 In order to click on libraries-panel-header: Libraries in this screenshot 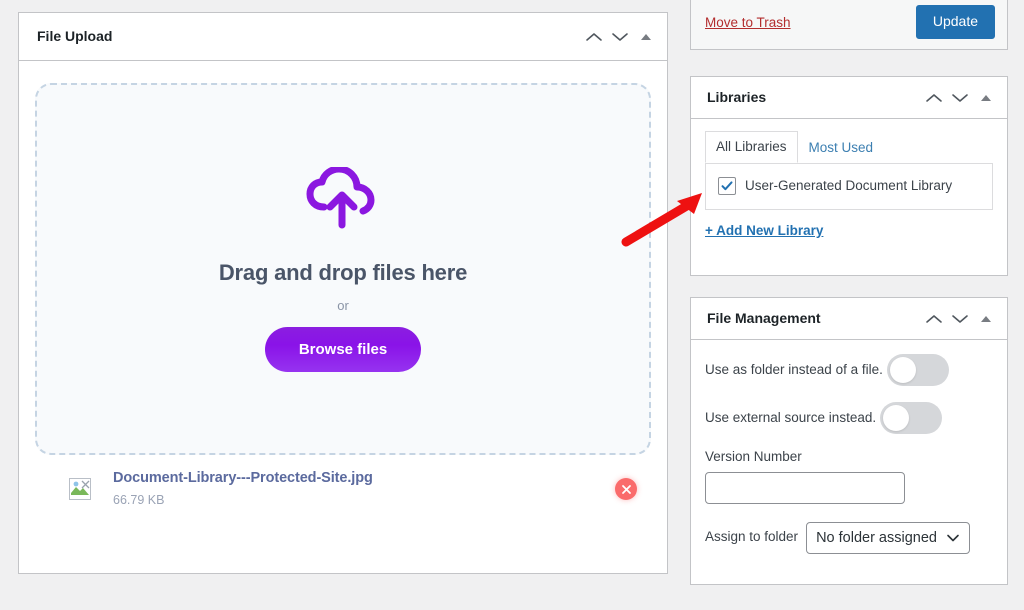, I will do `click(849, 98)`.